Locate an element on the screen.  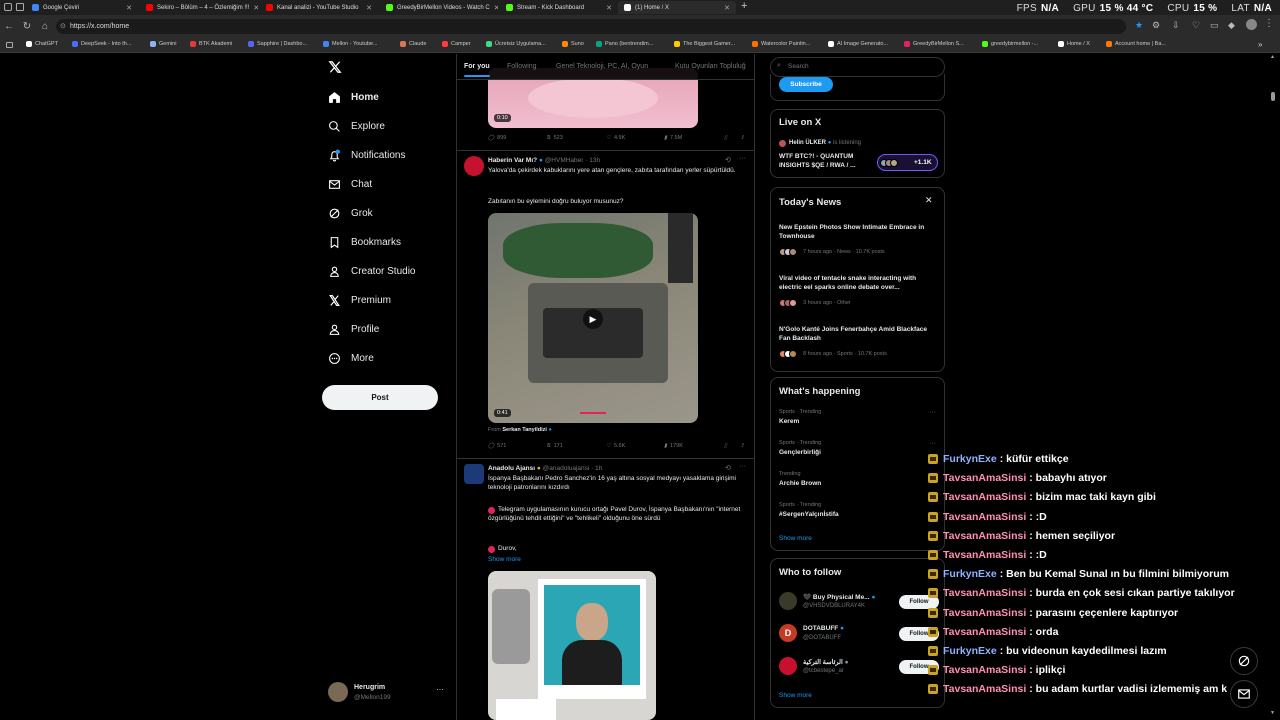
tab-kutu-oyunlari: Kutu Oyunları Topluluğ is located at coordinates (710, 66).